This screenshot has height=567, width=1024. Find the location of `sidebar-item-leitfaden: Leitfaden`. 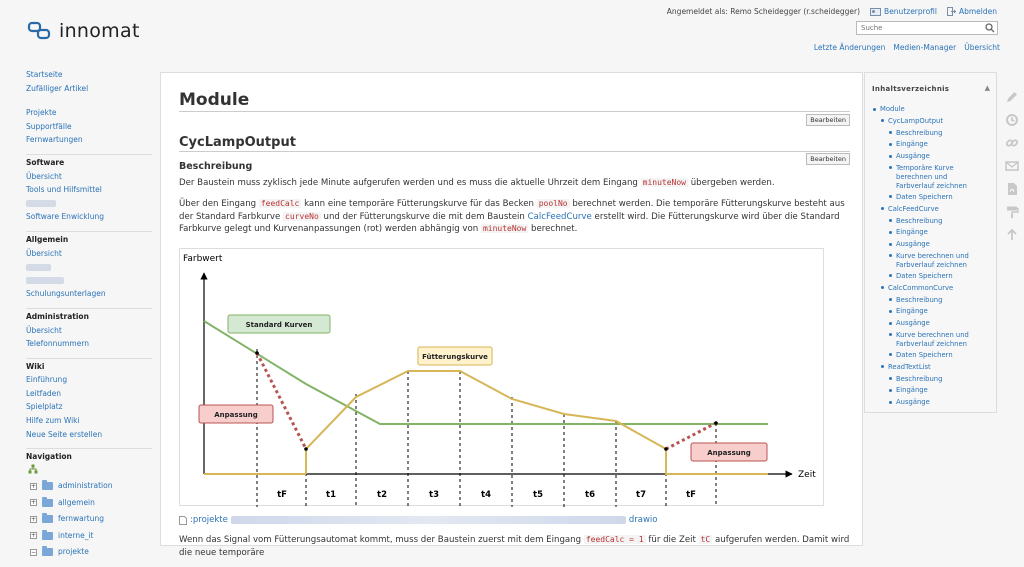

sidebar-item-leitfaden: Leitfaden is located at coordinates (89, 394).